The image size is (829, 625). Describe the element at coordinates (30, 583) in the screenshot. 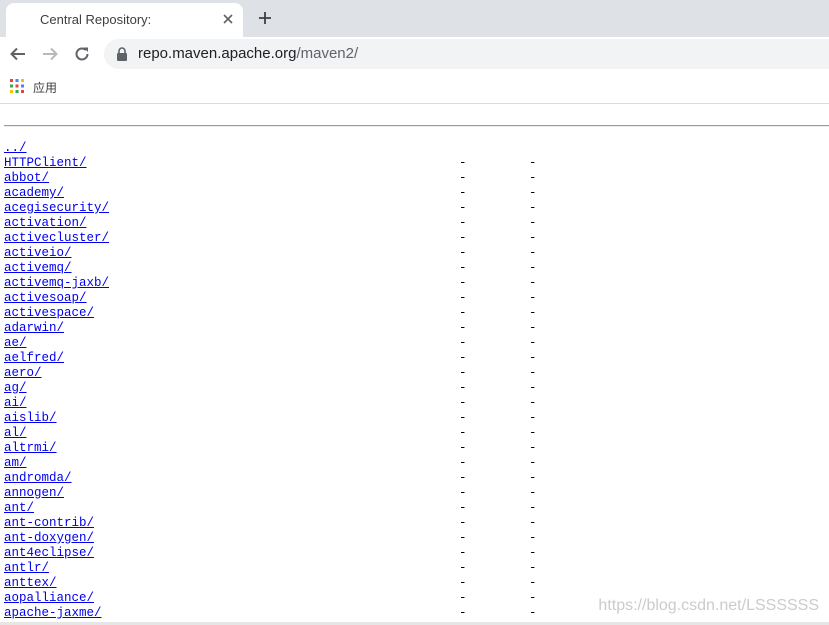

I see `directory-link: anttex/` at that location.